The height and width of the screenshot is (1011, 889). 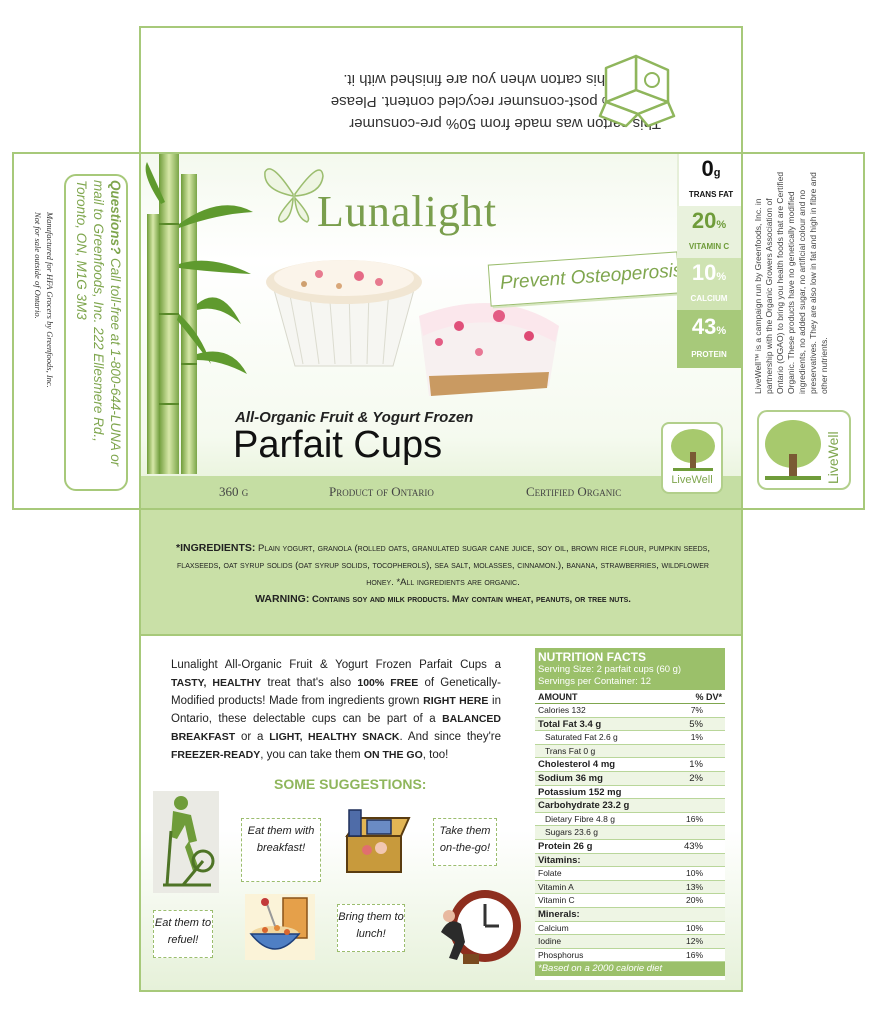 What do you see at coordinates (711, 194) in the screenshot?
I see `badge-label: TRANS FAT` at bounding box center [711, 194].